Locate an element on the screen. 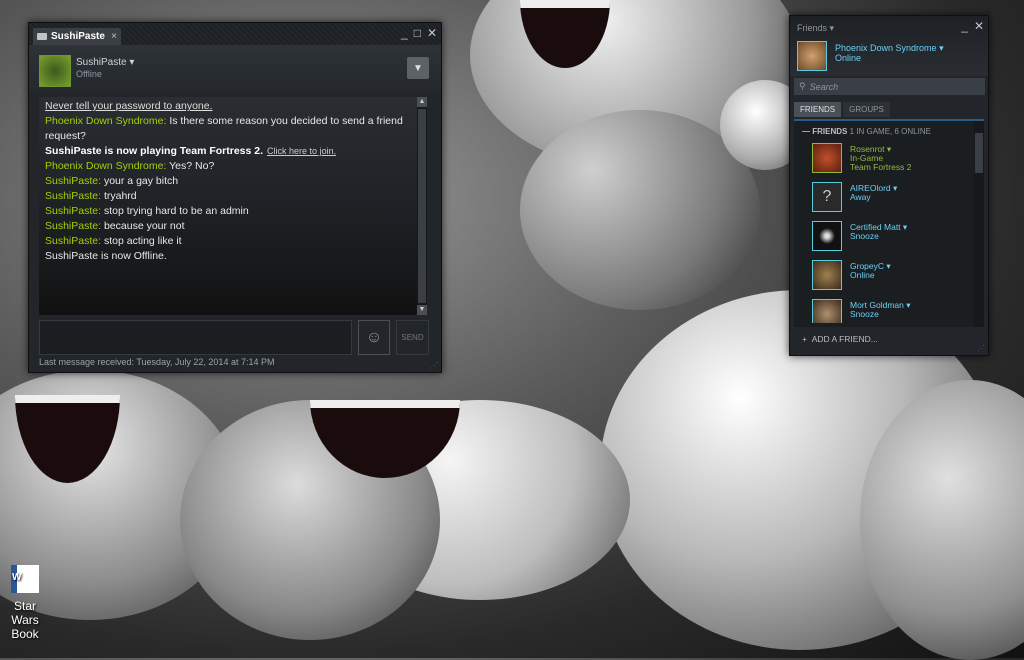  message-text: Yes? No? is located at coordinates (190, 166).